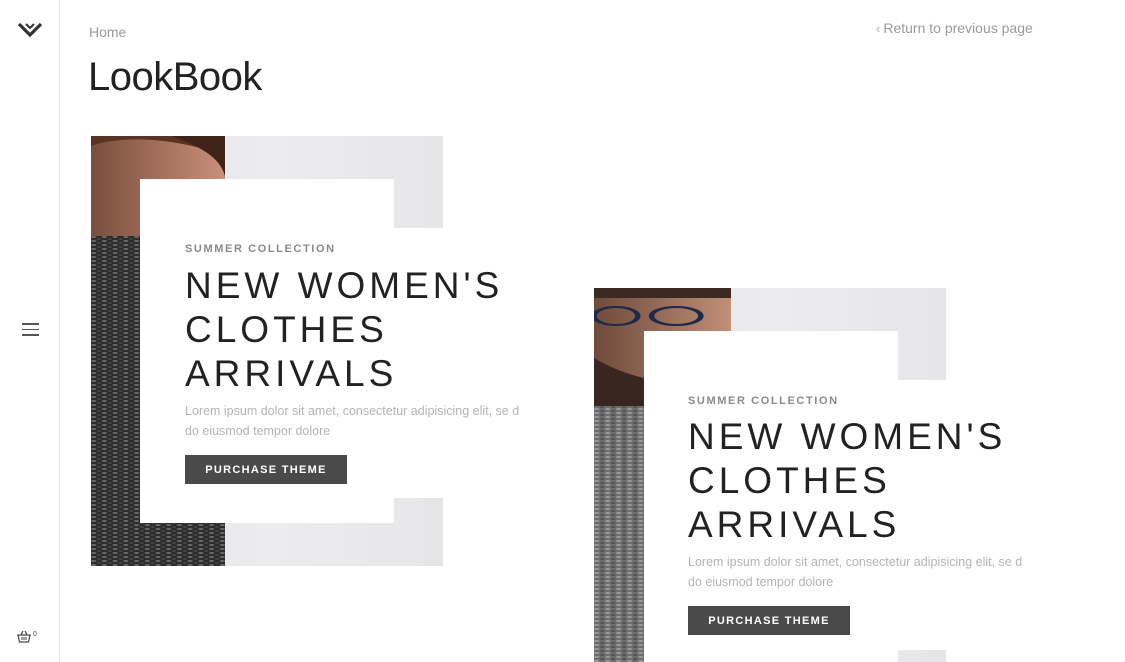 The image size is (1125, 662). What do you see at coordinates (107, 32) in the screenshot?
I see `breadcrumb-home: Home` at bounding box center [107, 32].